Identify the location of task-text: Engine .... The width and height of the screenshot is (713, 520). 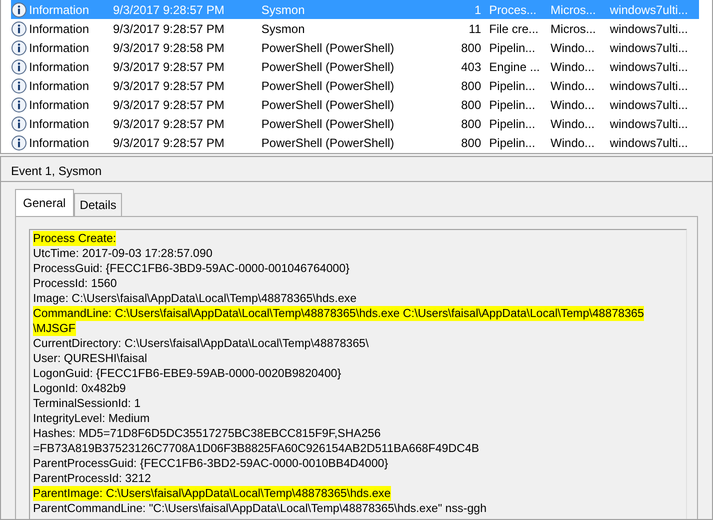
(514, 67).